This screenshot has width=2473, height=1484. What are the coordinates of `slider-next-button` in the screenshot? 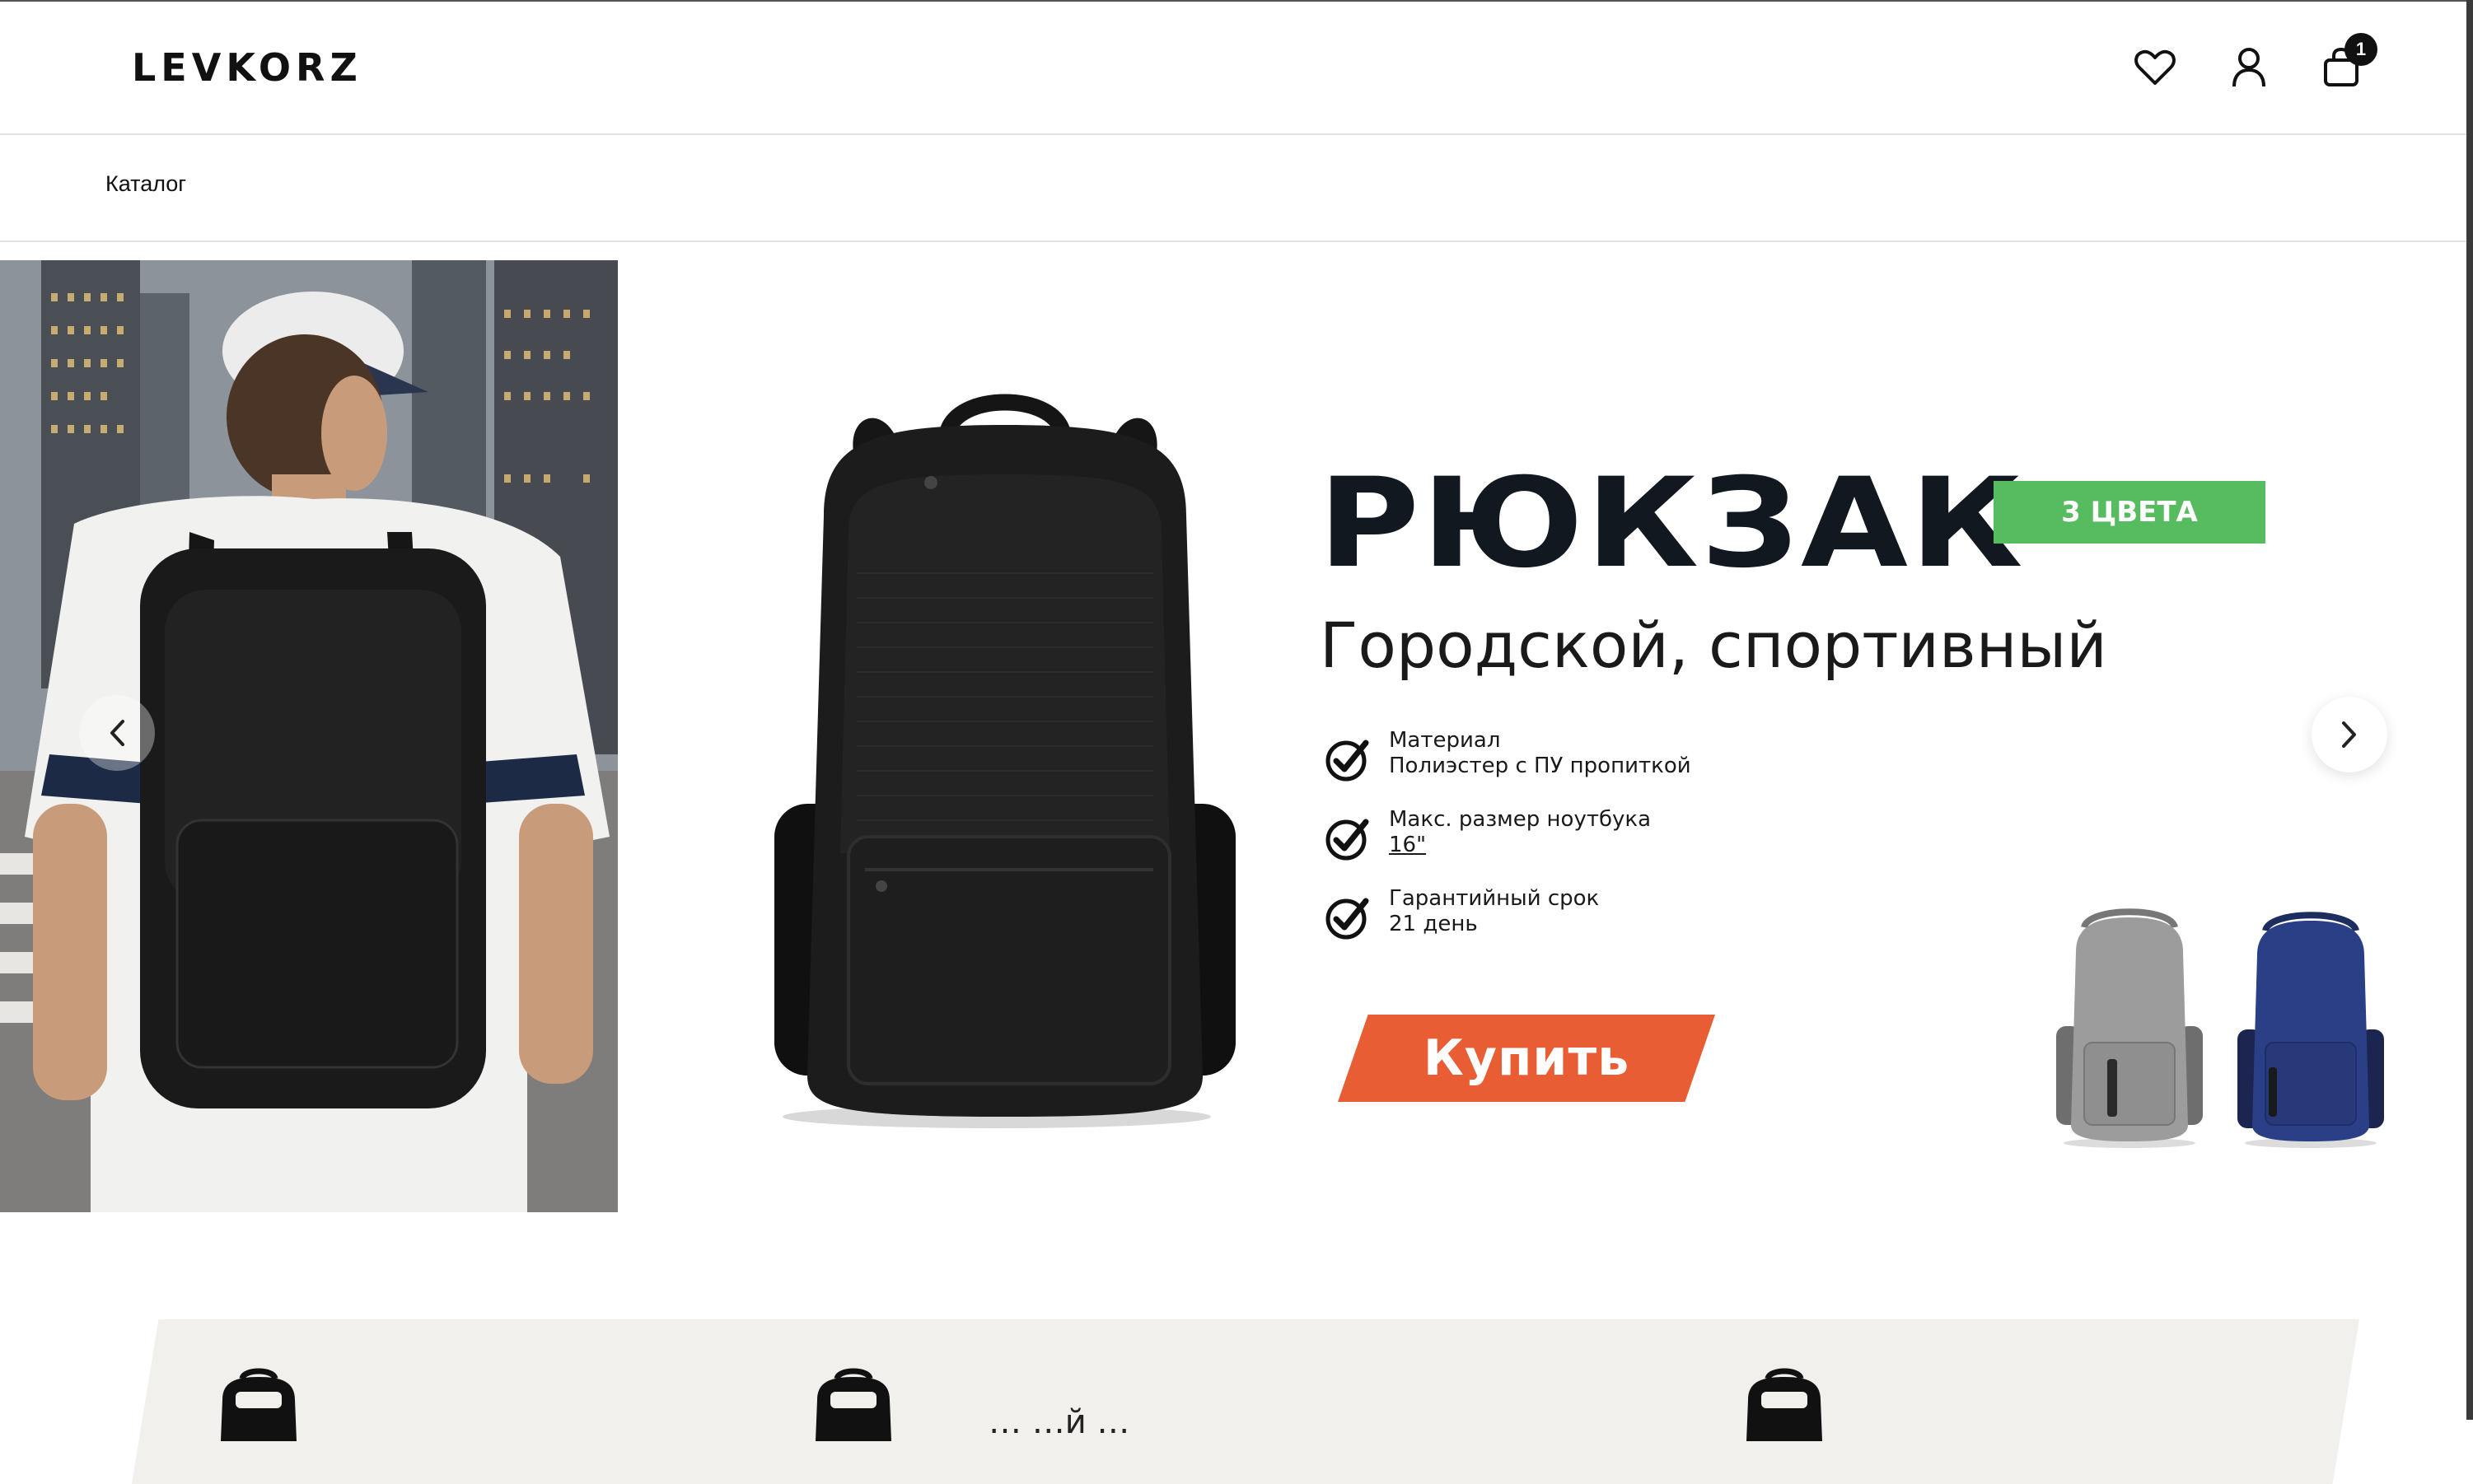 It's located at (2349, 734).